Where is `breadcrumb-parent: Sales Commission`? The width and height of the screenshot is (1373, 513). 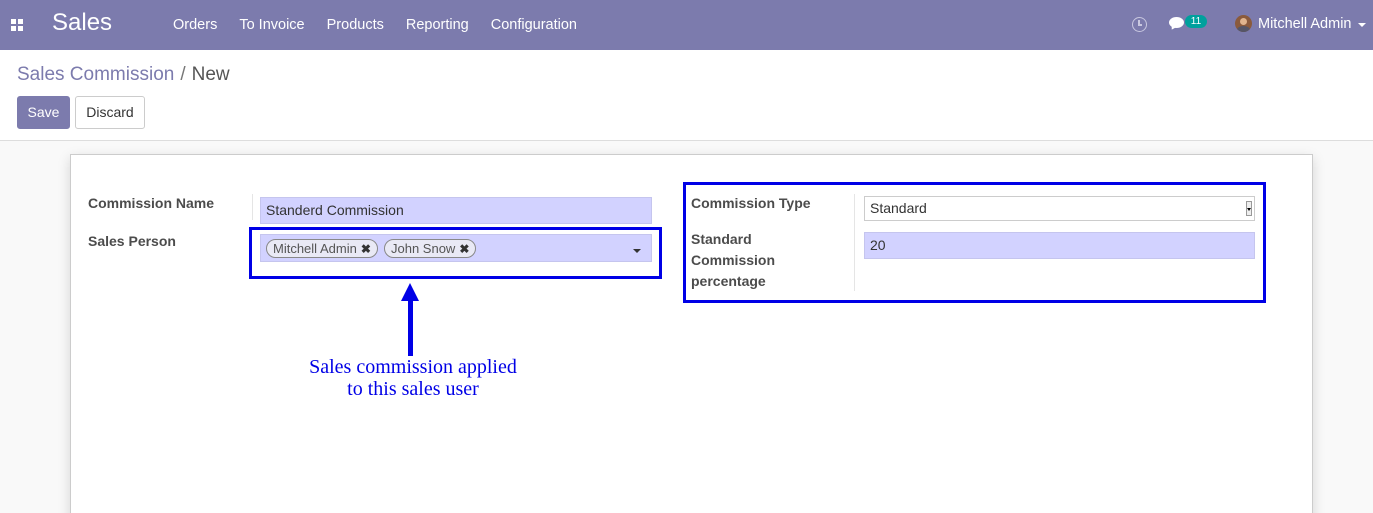
breadcrumb-parent: Sales Commission is located at coordinates (95, 74).